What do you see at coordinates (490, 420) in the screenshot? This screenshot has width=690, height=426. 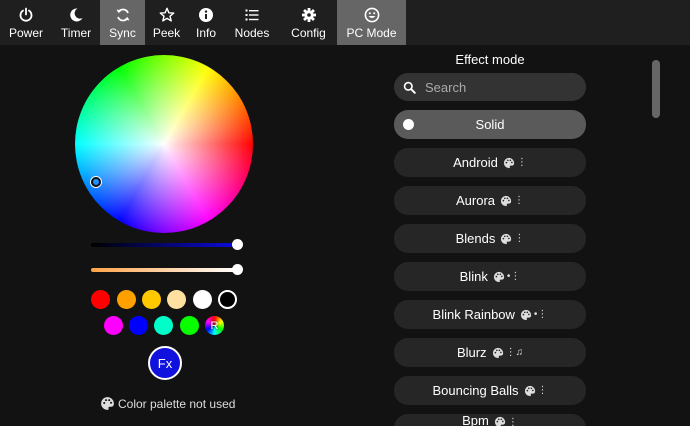 I see `effect-item: Bpm ⋮` at bounding box center [490, 420].